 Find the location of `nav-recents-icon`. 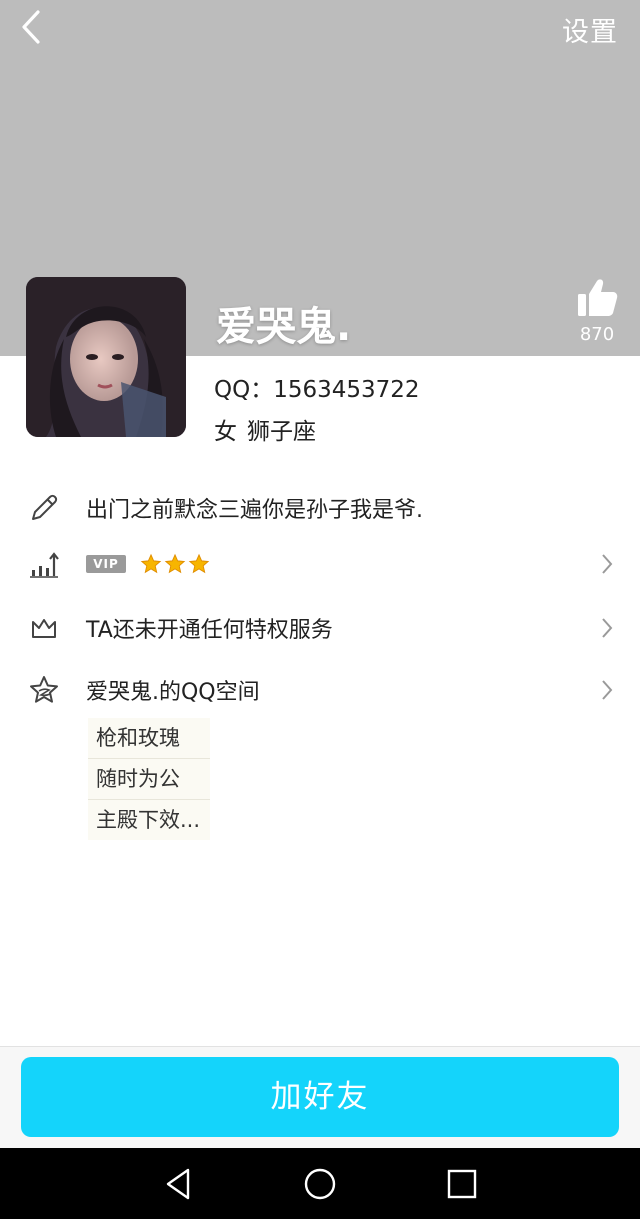

nav-recents-icon is located at coordinates (462, 1184).